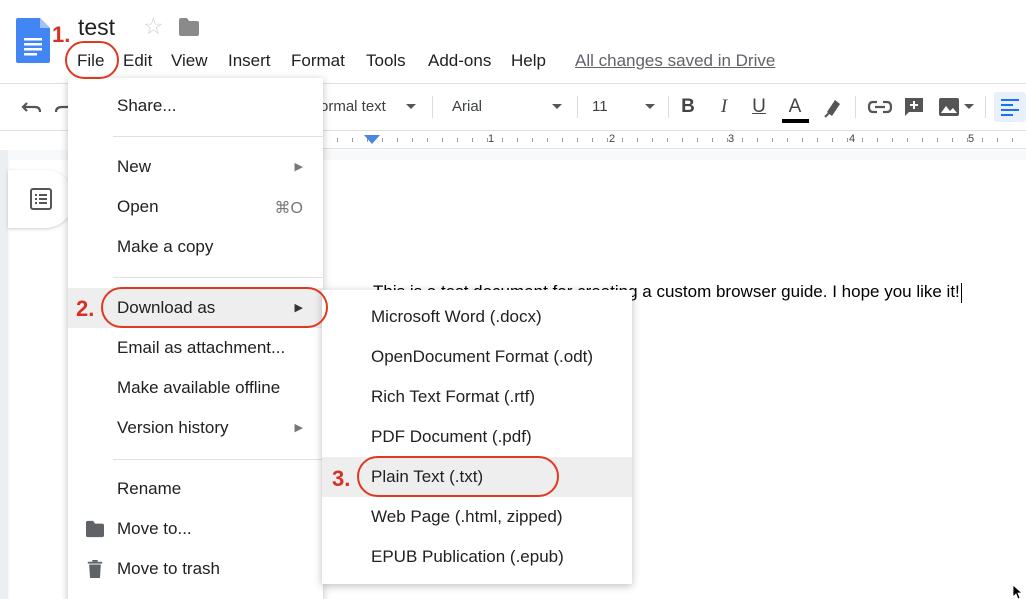 The height and width of the screenshot is (599, 1026). I want to click on ruler-ticks, so click(674, 140).